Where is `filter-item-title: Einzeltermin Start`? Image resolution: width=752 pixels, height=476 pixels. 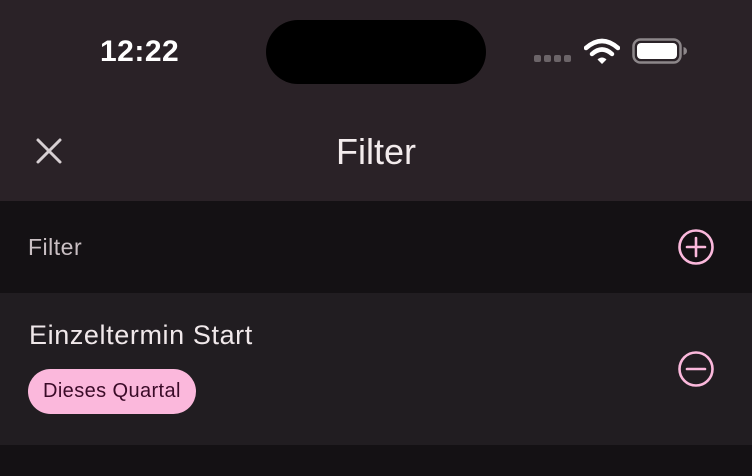
filter-item-title: Einzeltermin Start is located at coordinates (141, 335).